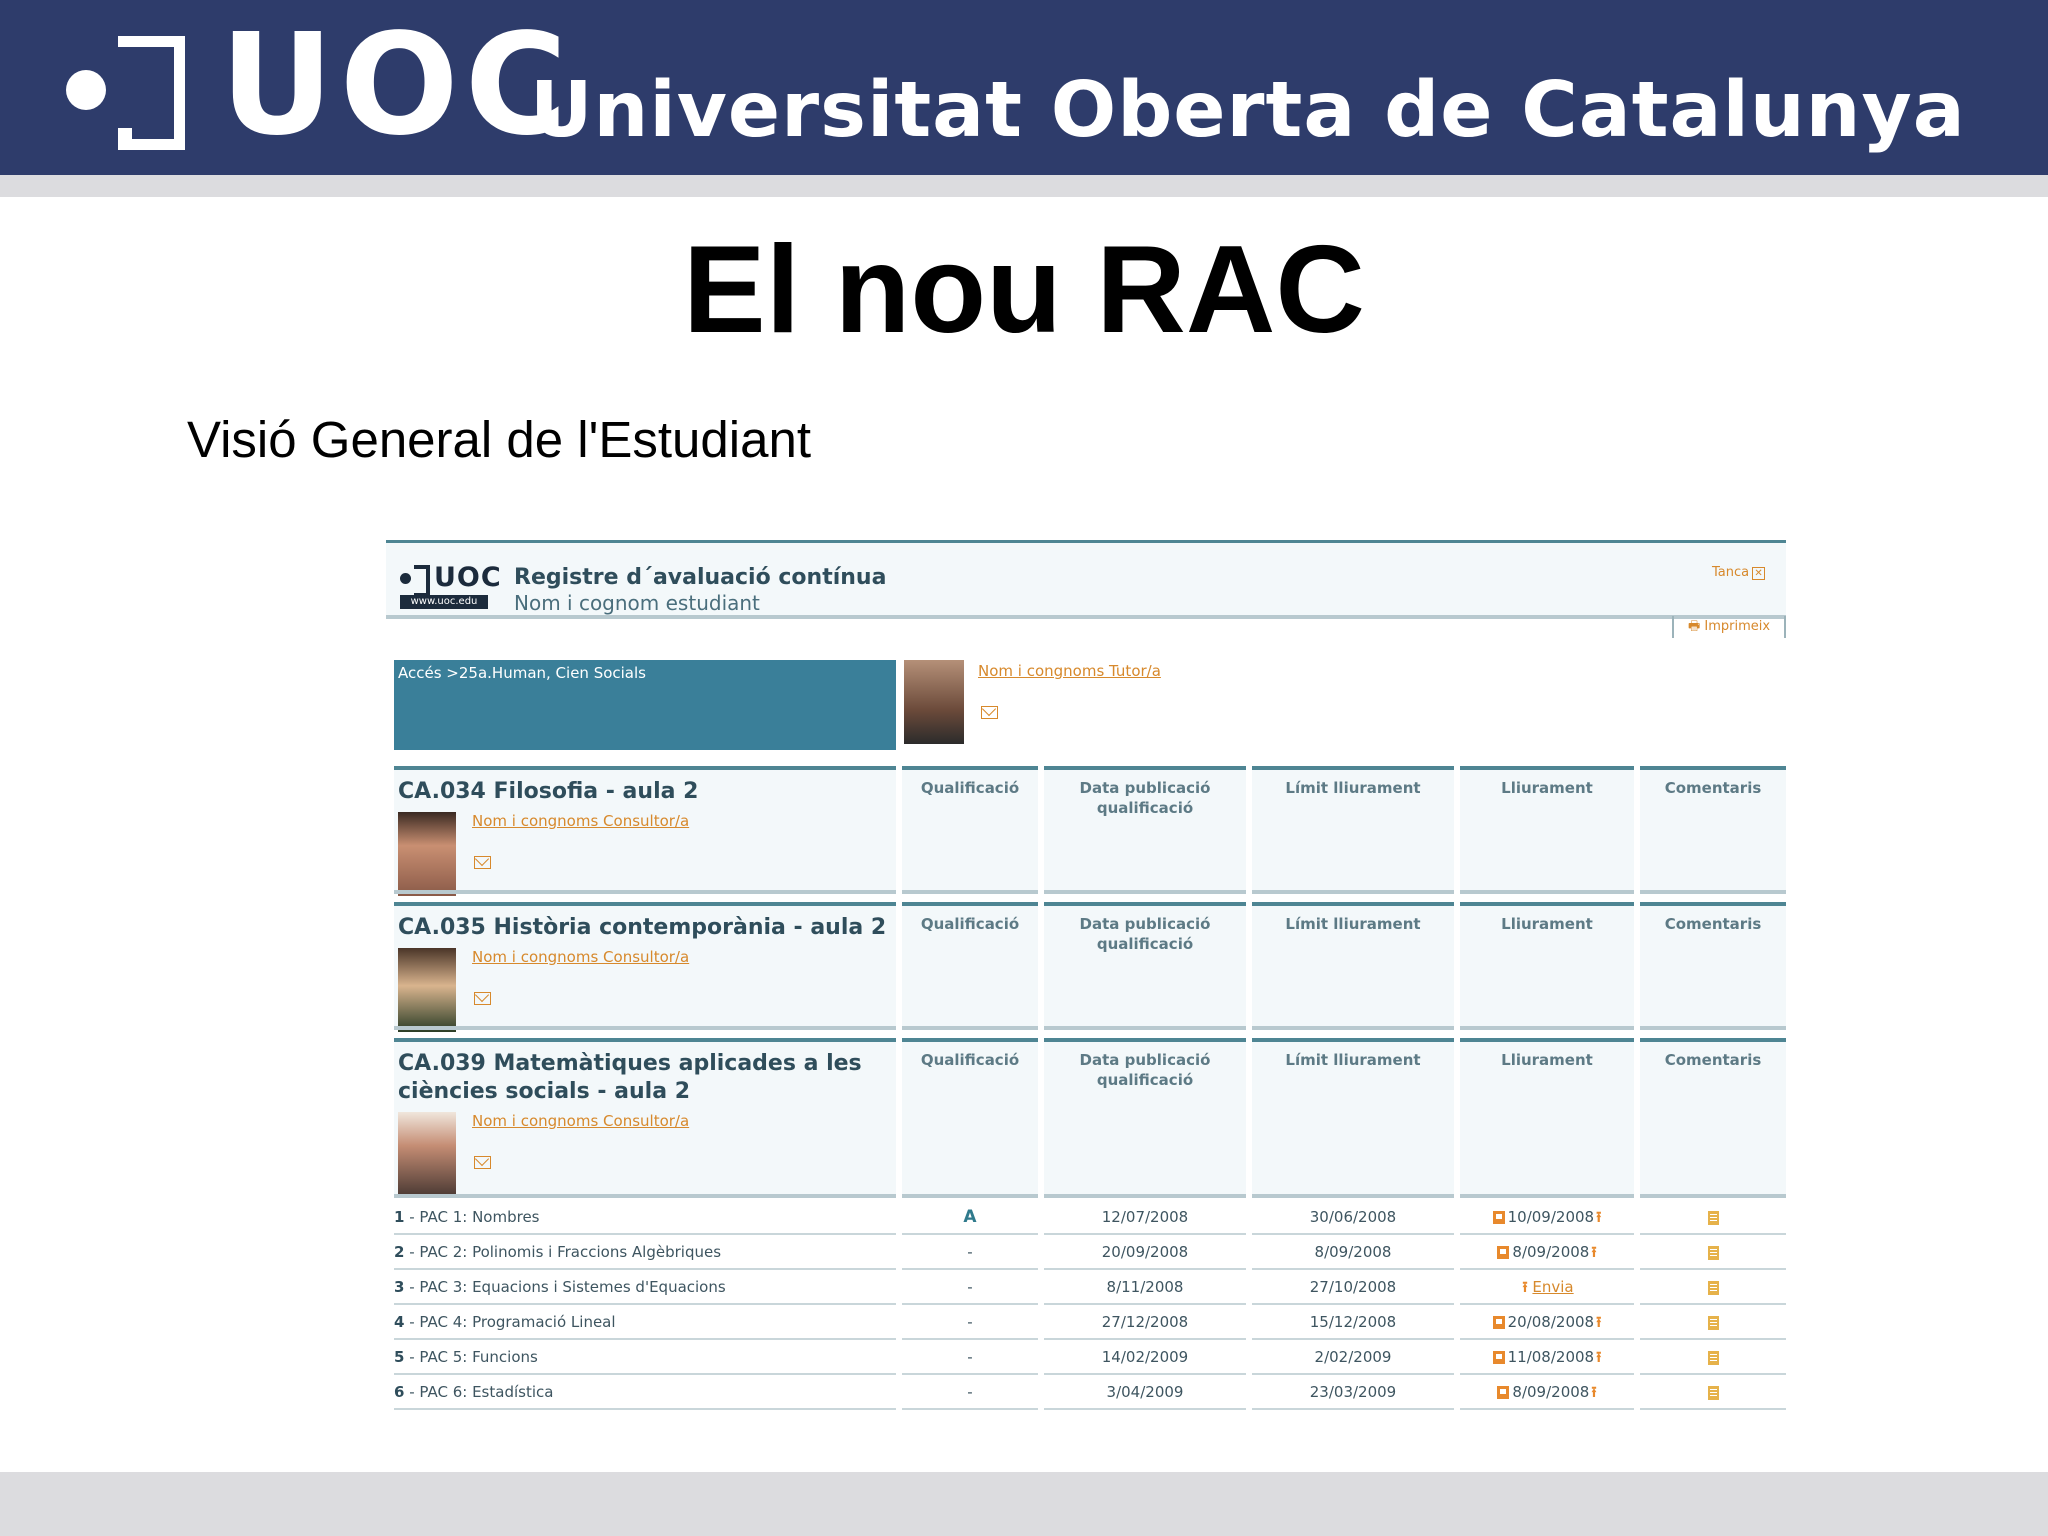 This screenshot has width=2048, height=1536. I want to click on pac-number: 1, so click(399, 1217).